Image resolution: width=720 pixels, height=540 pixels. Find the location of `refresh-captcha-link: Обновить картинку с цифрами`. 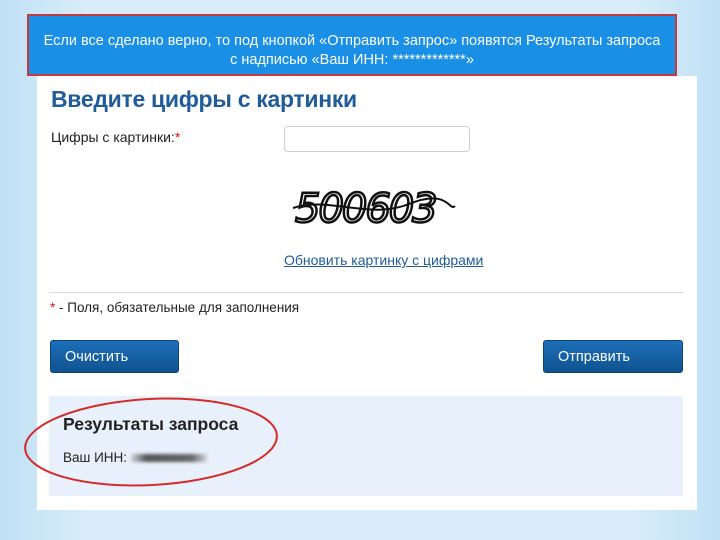

refresh-captcha-link: Обновить картинку с цифрами is located at coordinates (383, 260).